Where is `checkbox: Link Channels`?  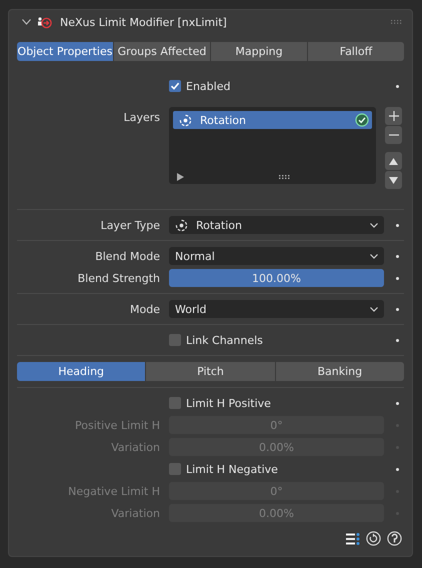
checkbox: Link Channels is located at coordinates (276, 340).